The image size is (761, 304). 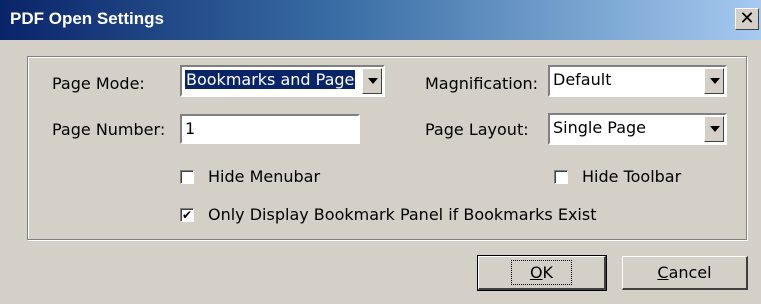 I want to click on page-number-label: Page Number:, so click(x=109, y=129).